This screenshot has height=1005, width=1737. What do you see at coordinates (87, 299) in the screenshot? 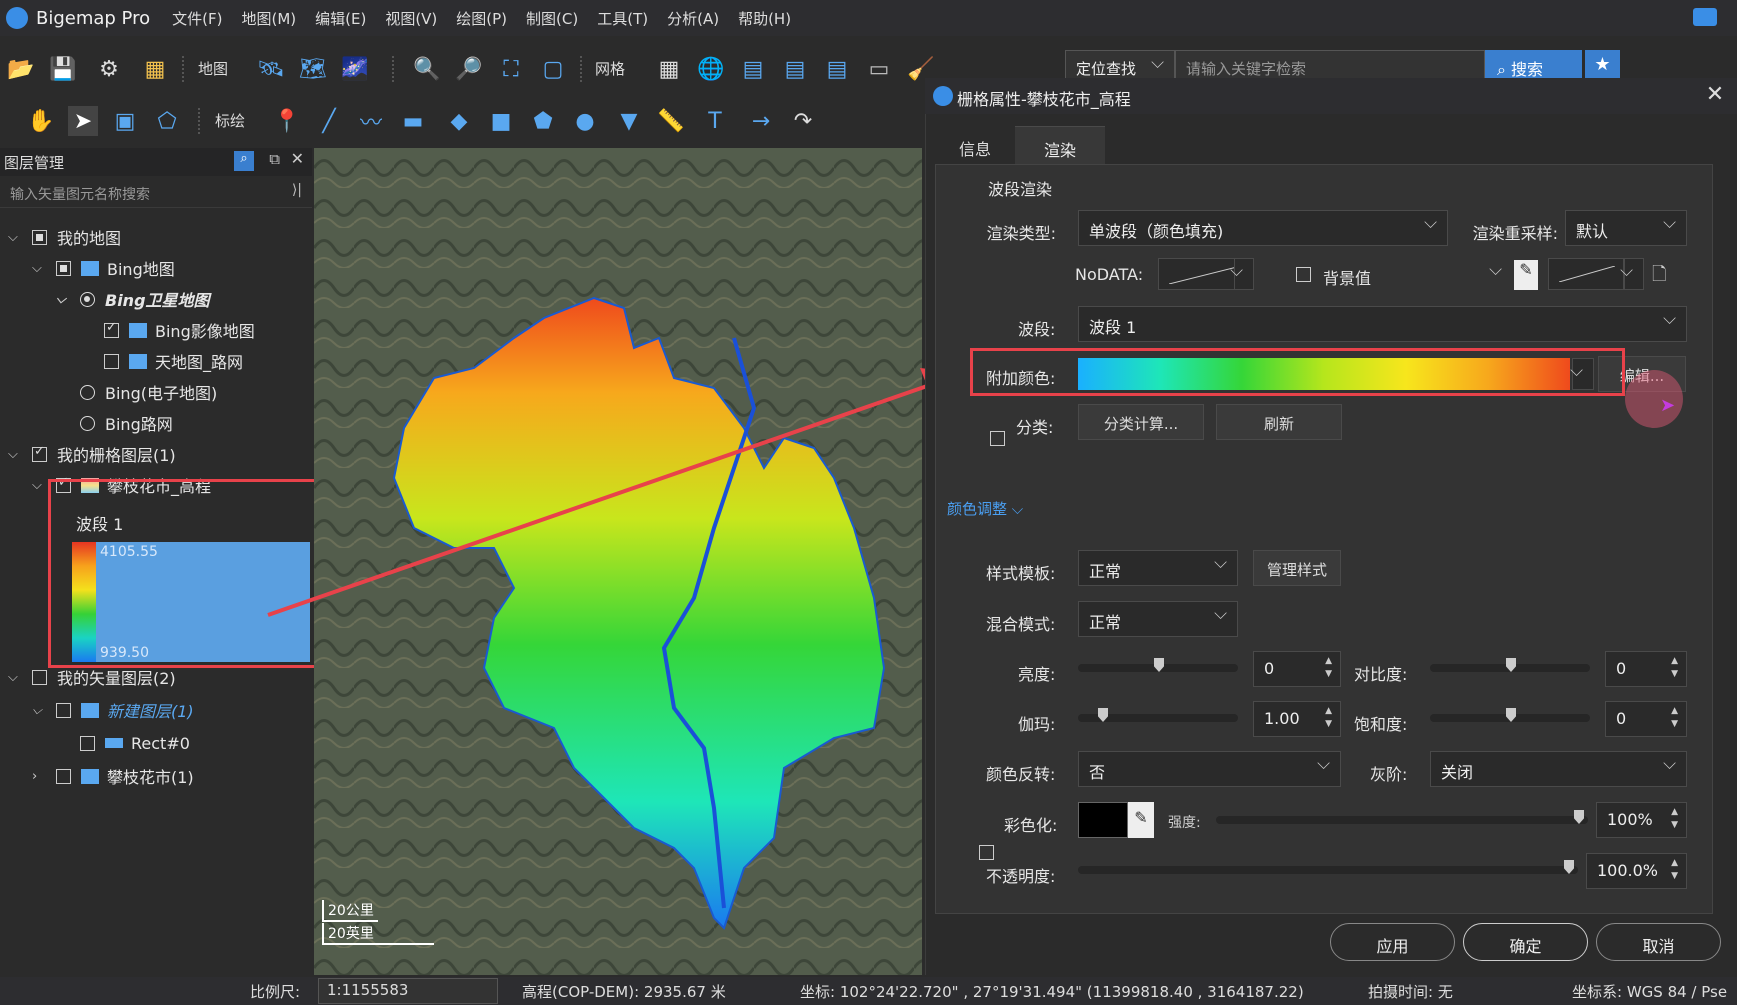
I see `bing-satellite-radio` at bounding box center [87, 299].